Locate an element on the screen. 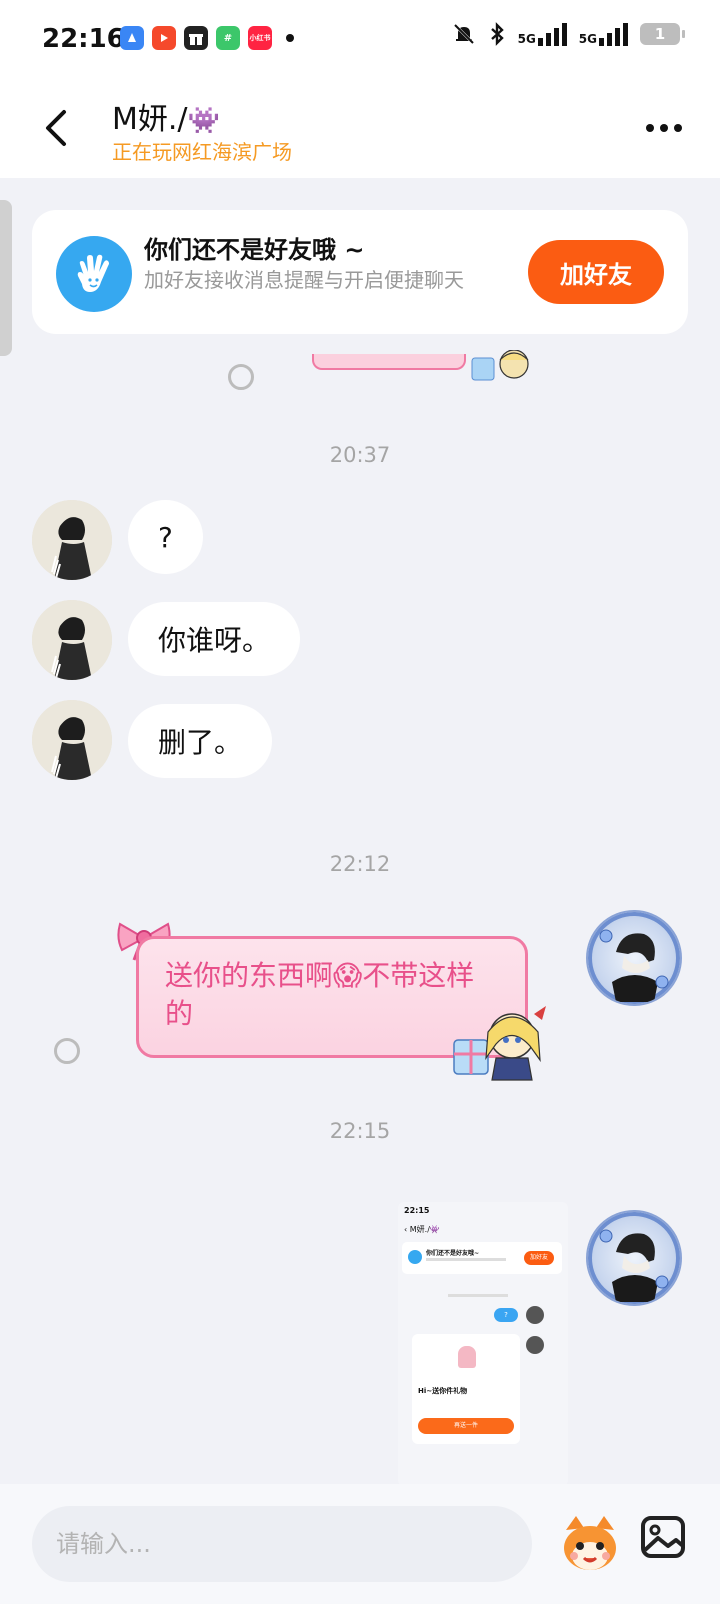  sticker-icon is located at coordinates (500, 365).